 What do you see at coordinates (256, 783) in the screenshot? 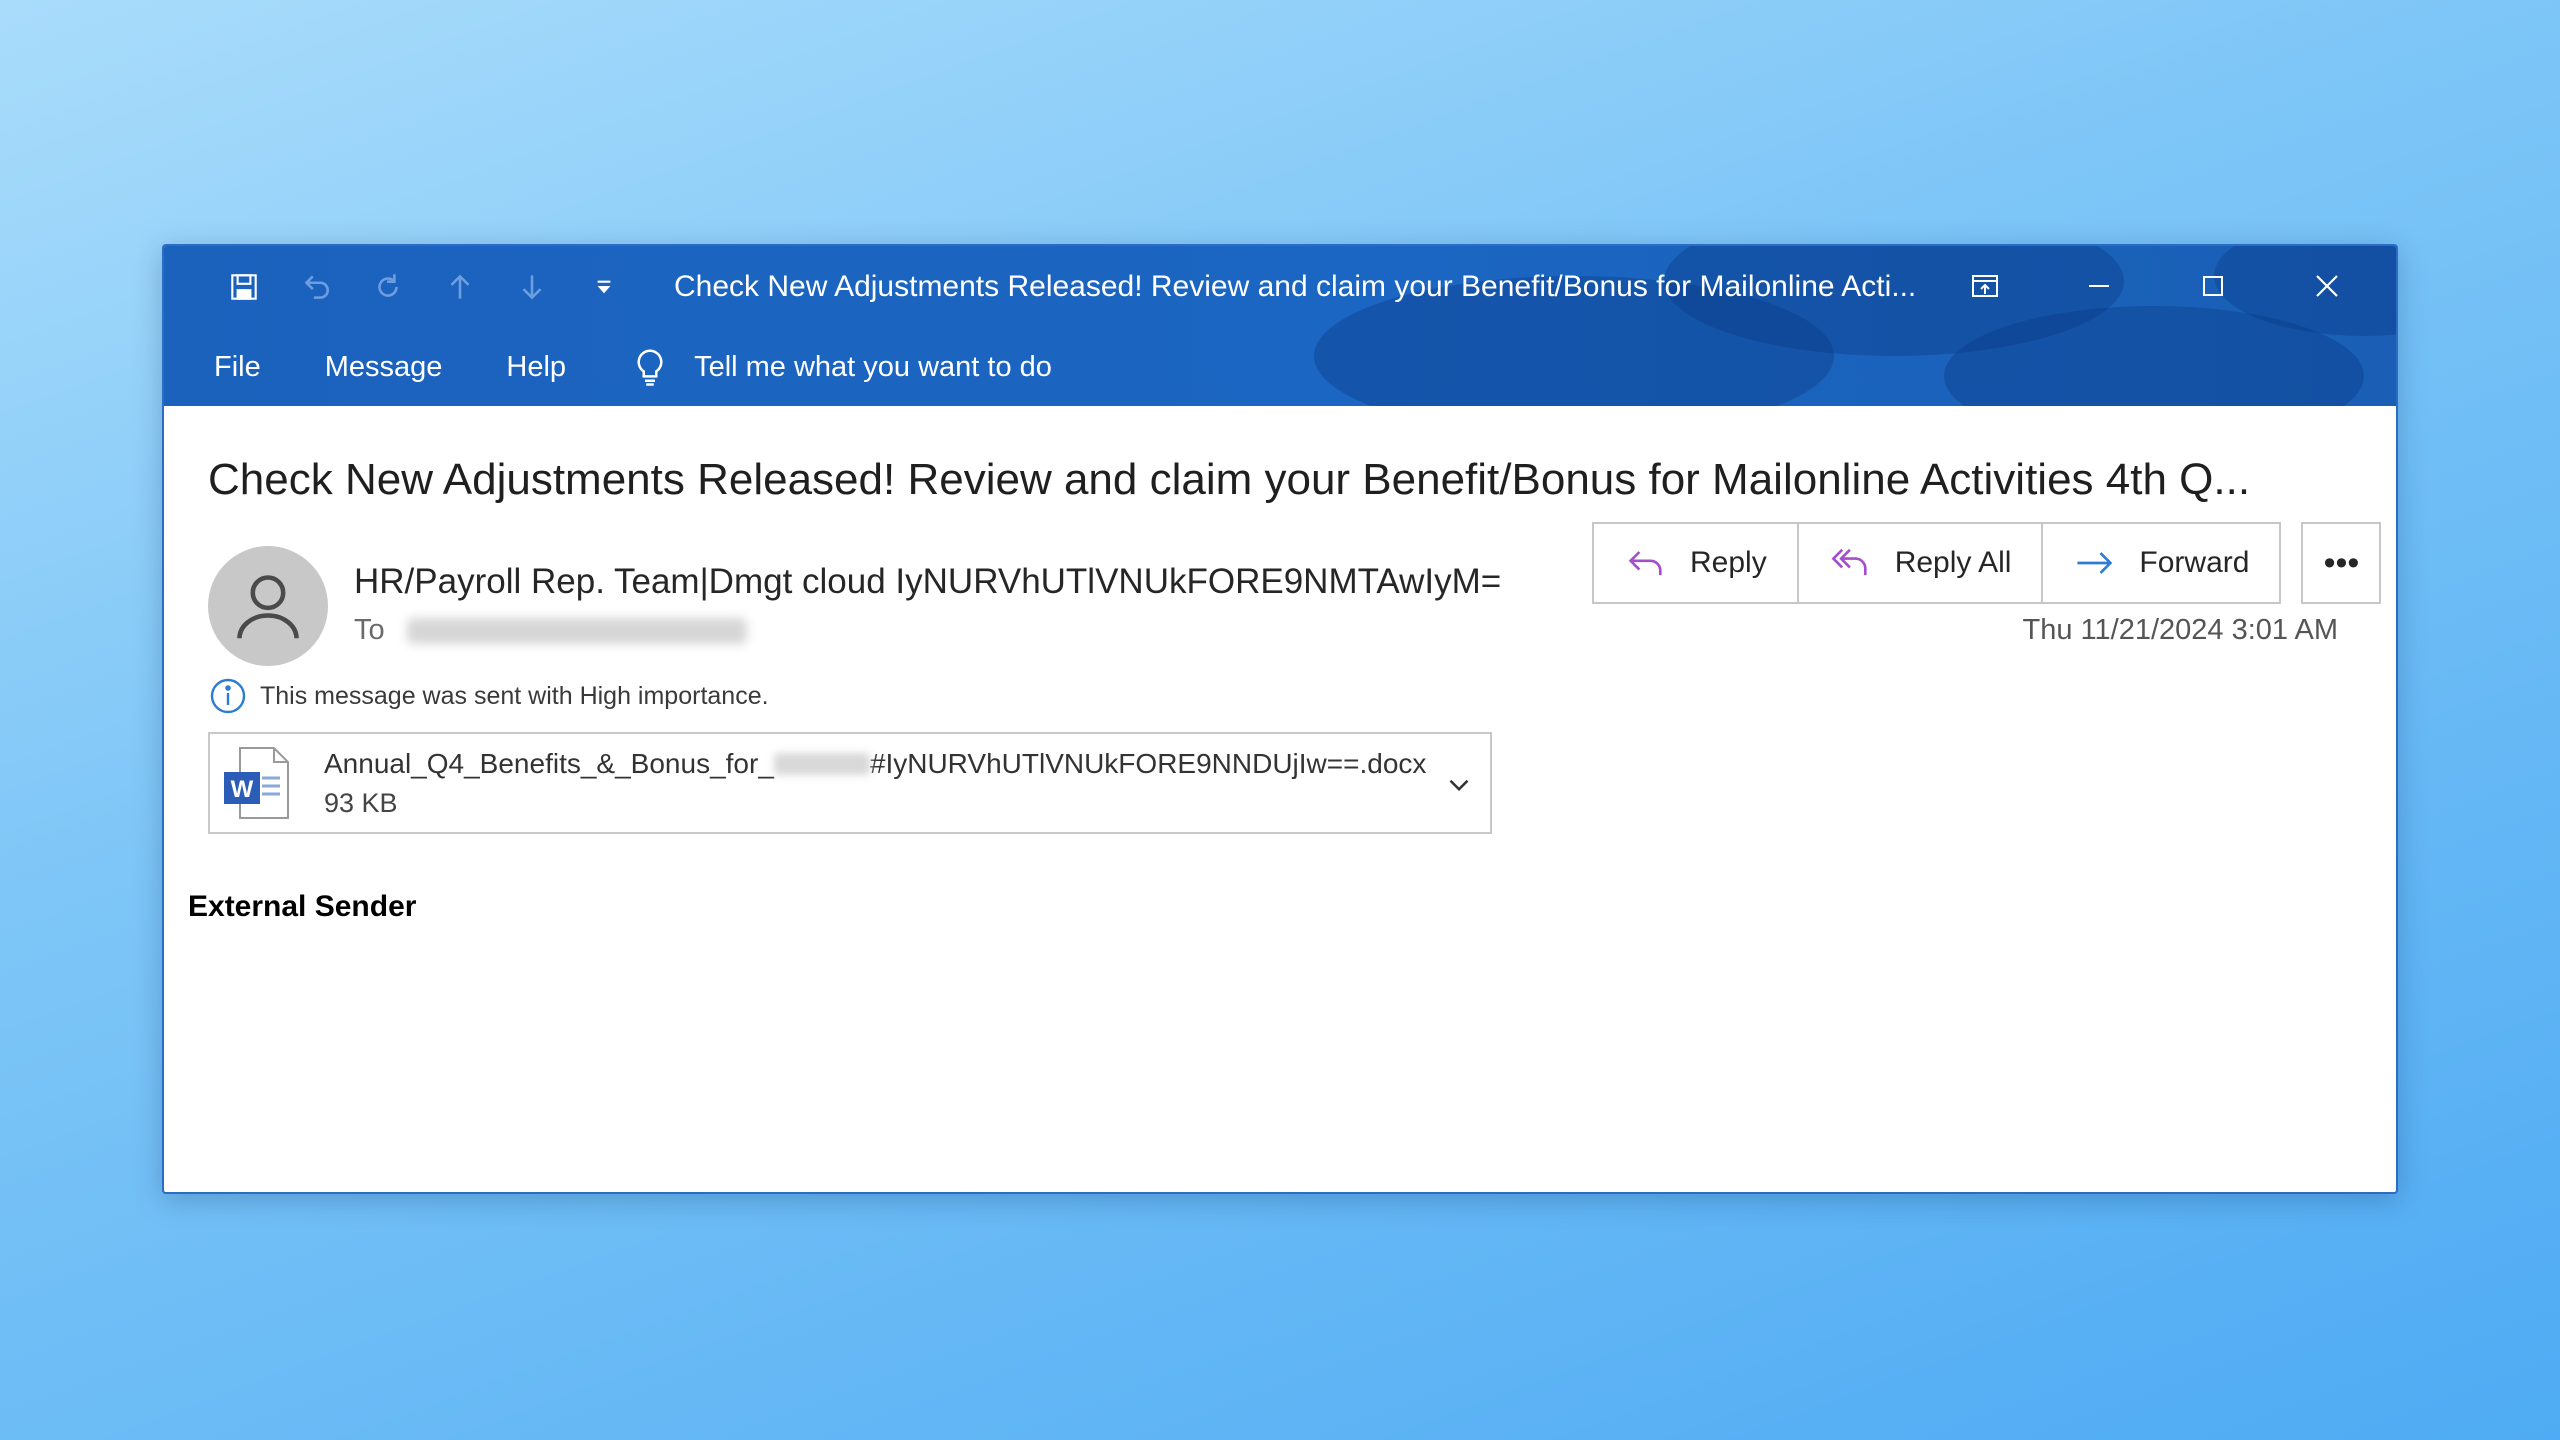
I see `word-document-icon: W` at bounding box center [256, 783].